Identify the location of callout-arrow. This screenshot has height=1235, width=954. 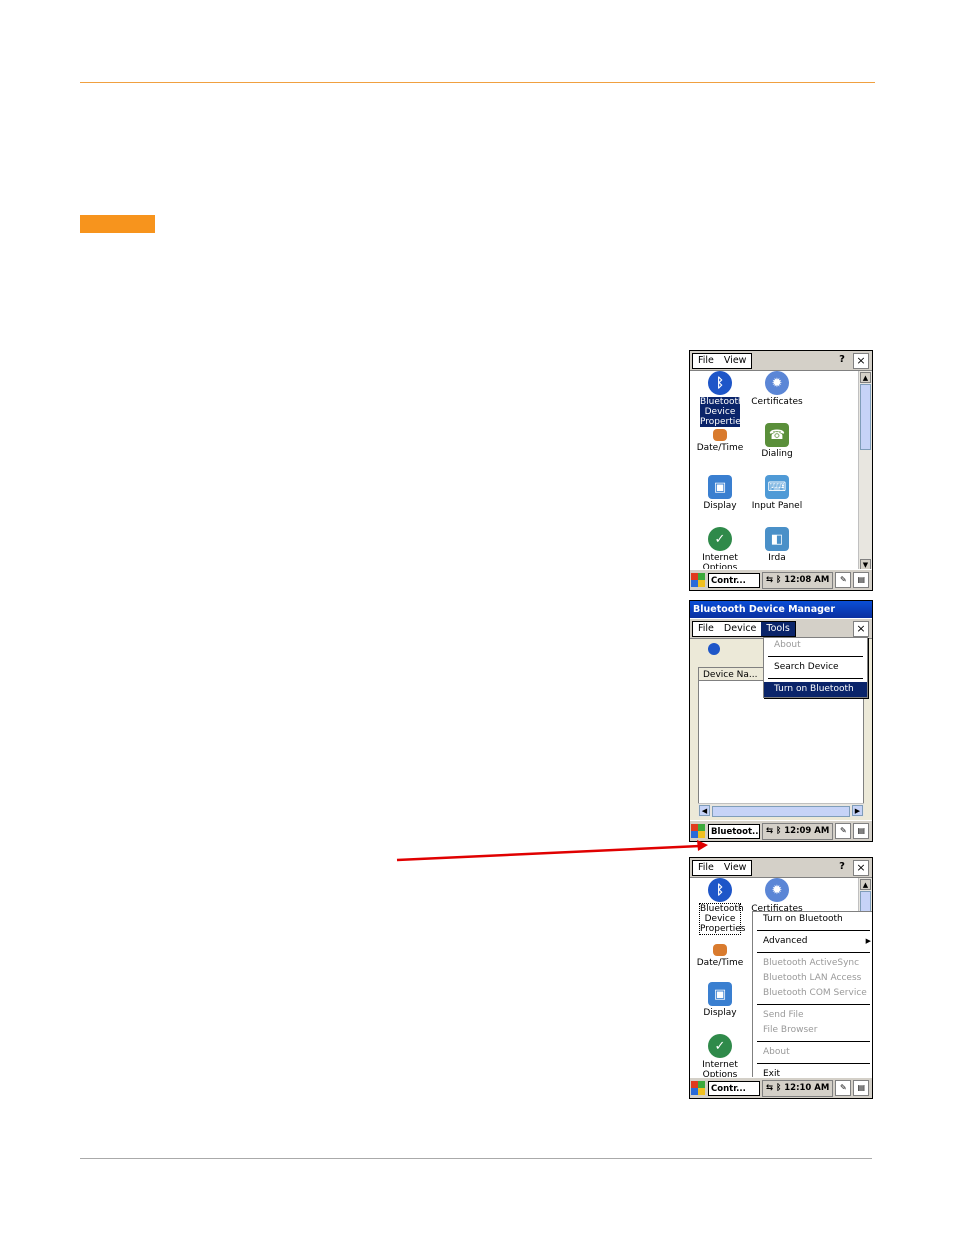
(552, 851).